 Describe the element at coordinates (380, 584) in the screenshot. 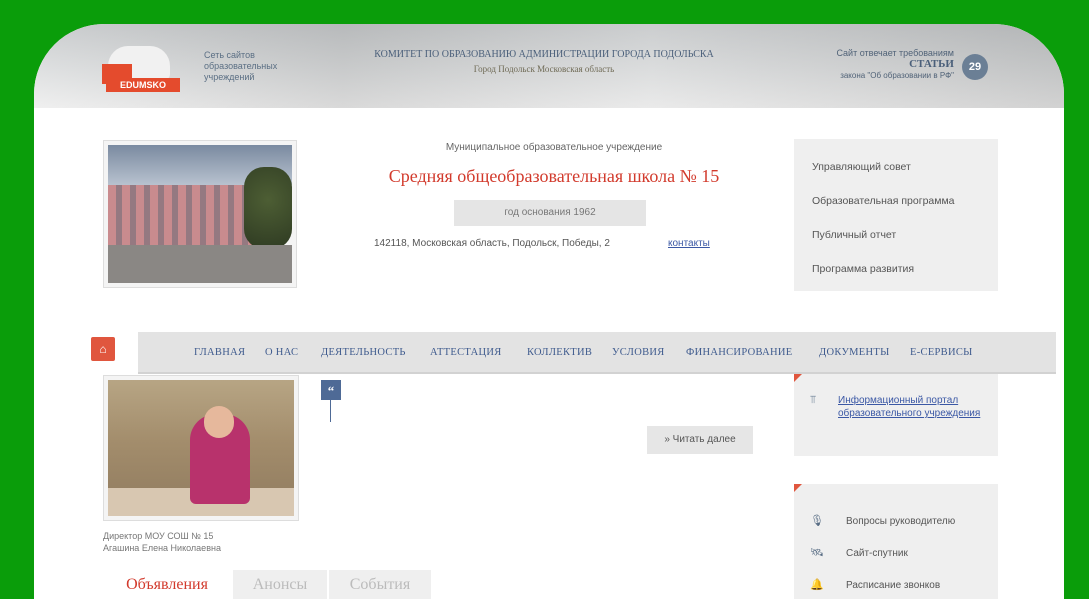

I see `tab-events: События` at that location.